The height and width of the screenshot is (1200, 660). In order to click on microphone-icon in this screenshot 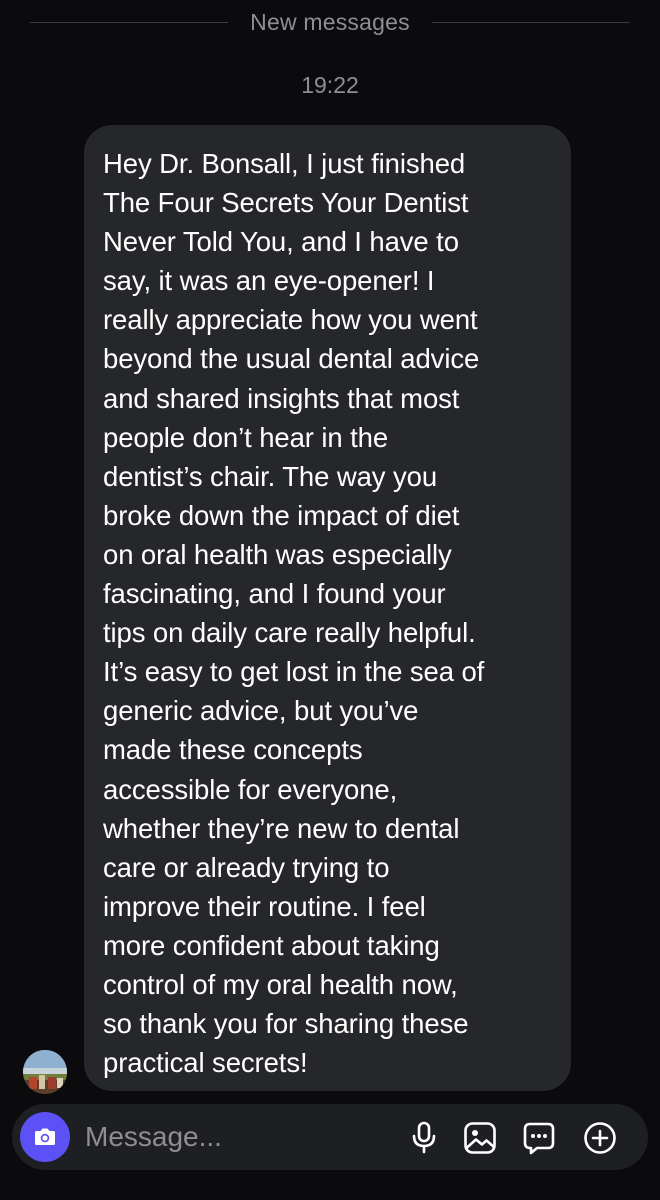, I will do `click(424, 1137)`.